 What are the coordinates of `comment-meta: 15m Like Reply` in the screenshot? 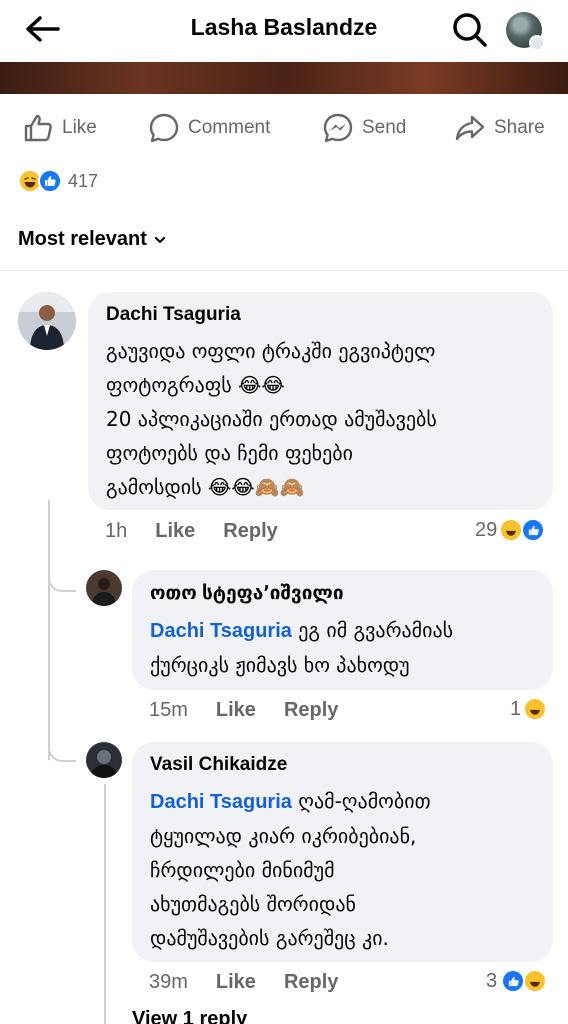 It's located at (257, 710).